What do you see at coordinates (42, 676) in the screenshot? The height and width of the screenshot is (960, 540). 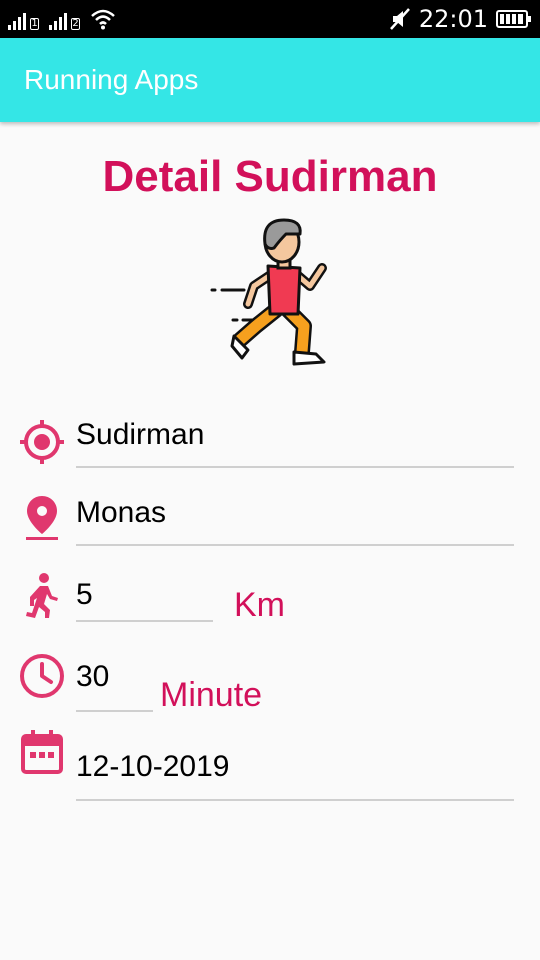 I see `clock-icon` at bounding box center [42, 676].